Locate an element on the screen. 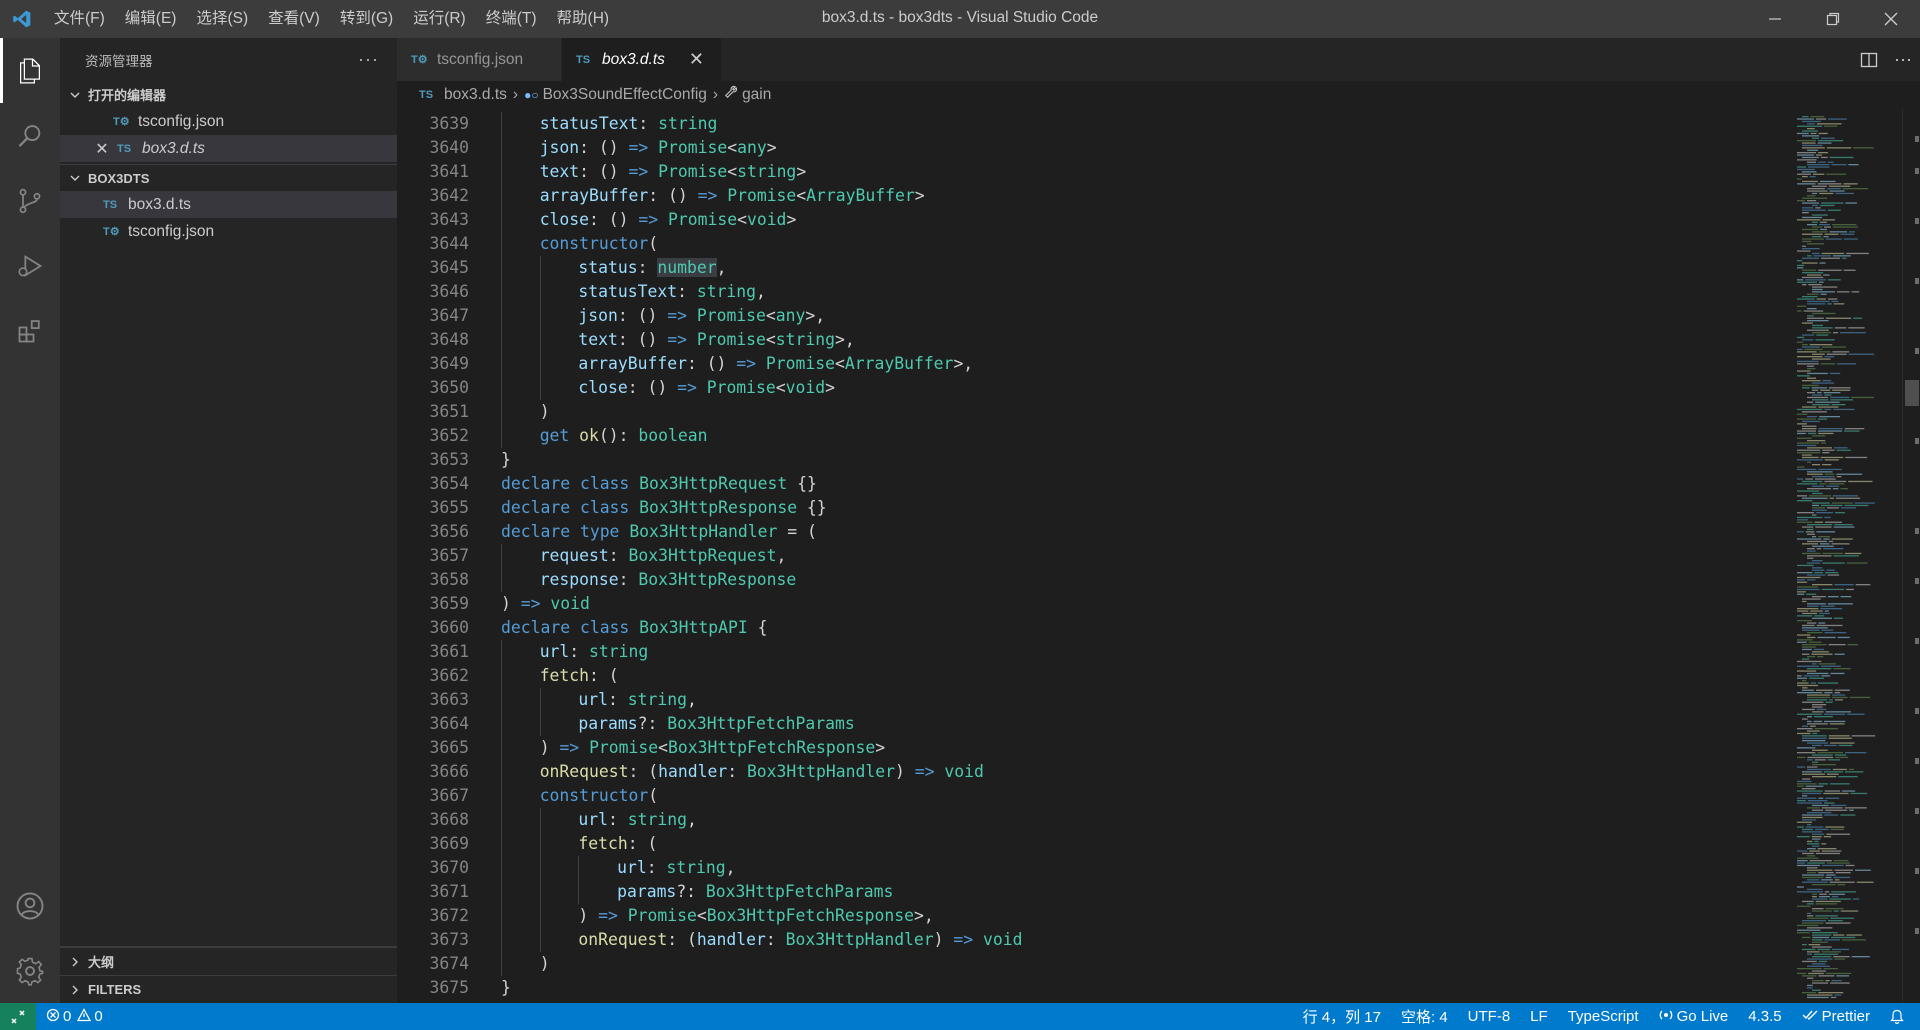 The height and width of the screenshot is (1030, 1920). minimap is located at coordinates (1842, 555).